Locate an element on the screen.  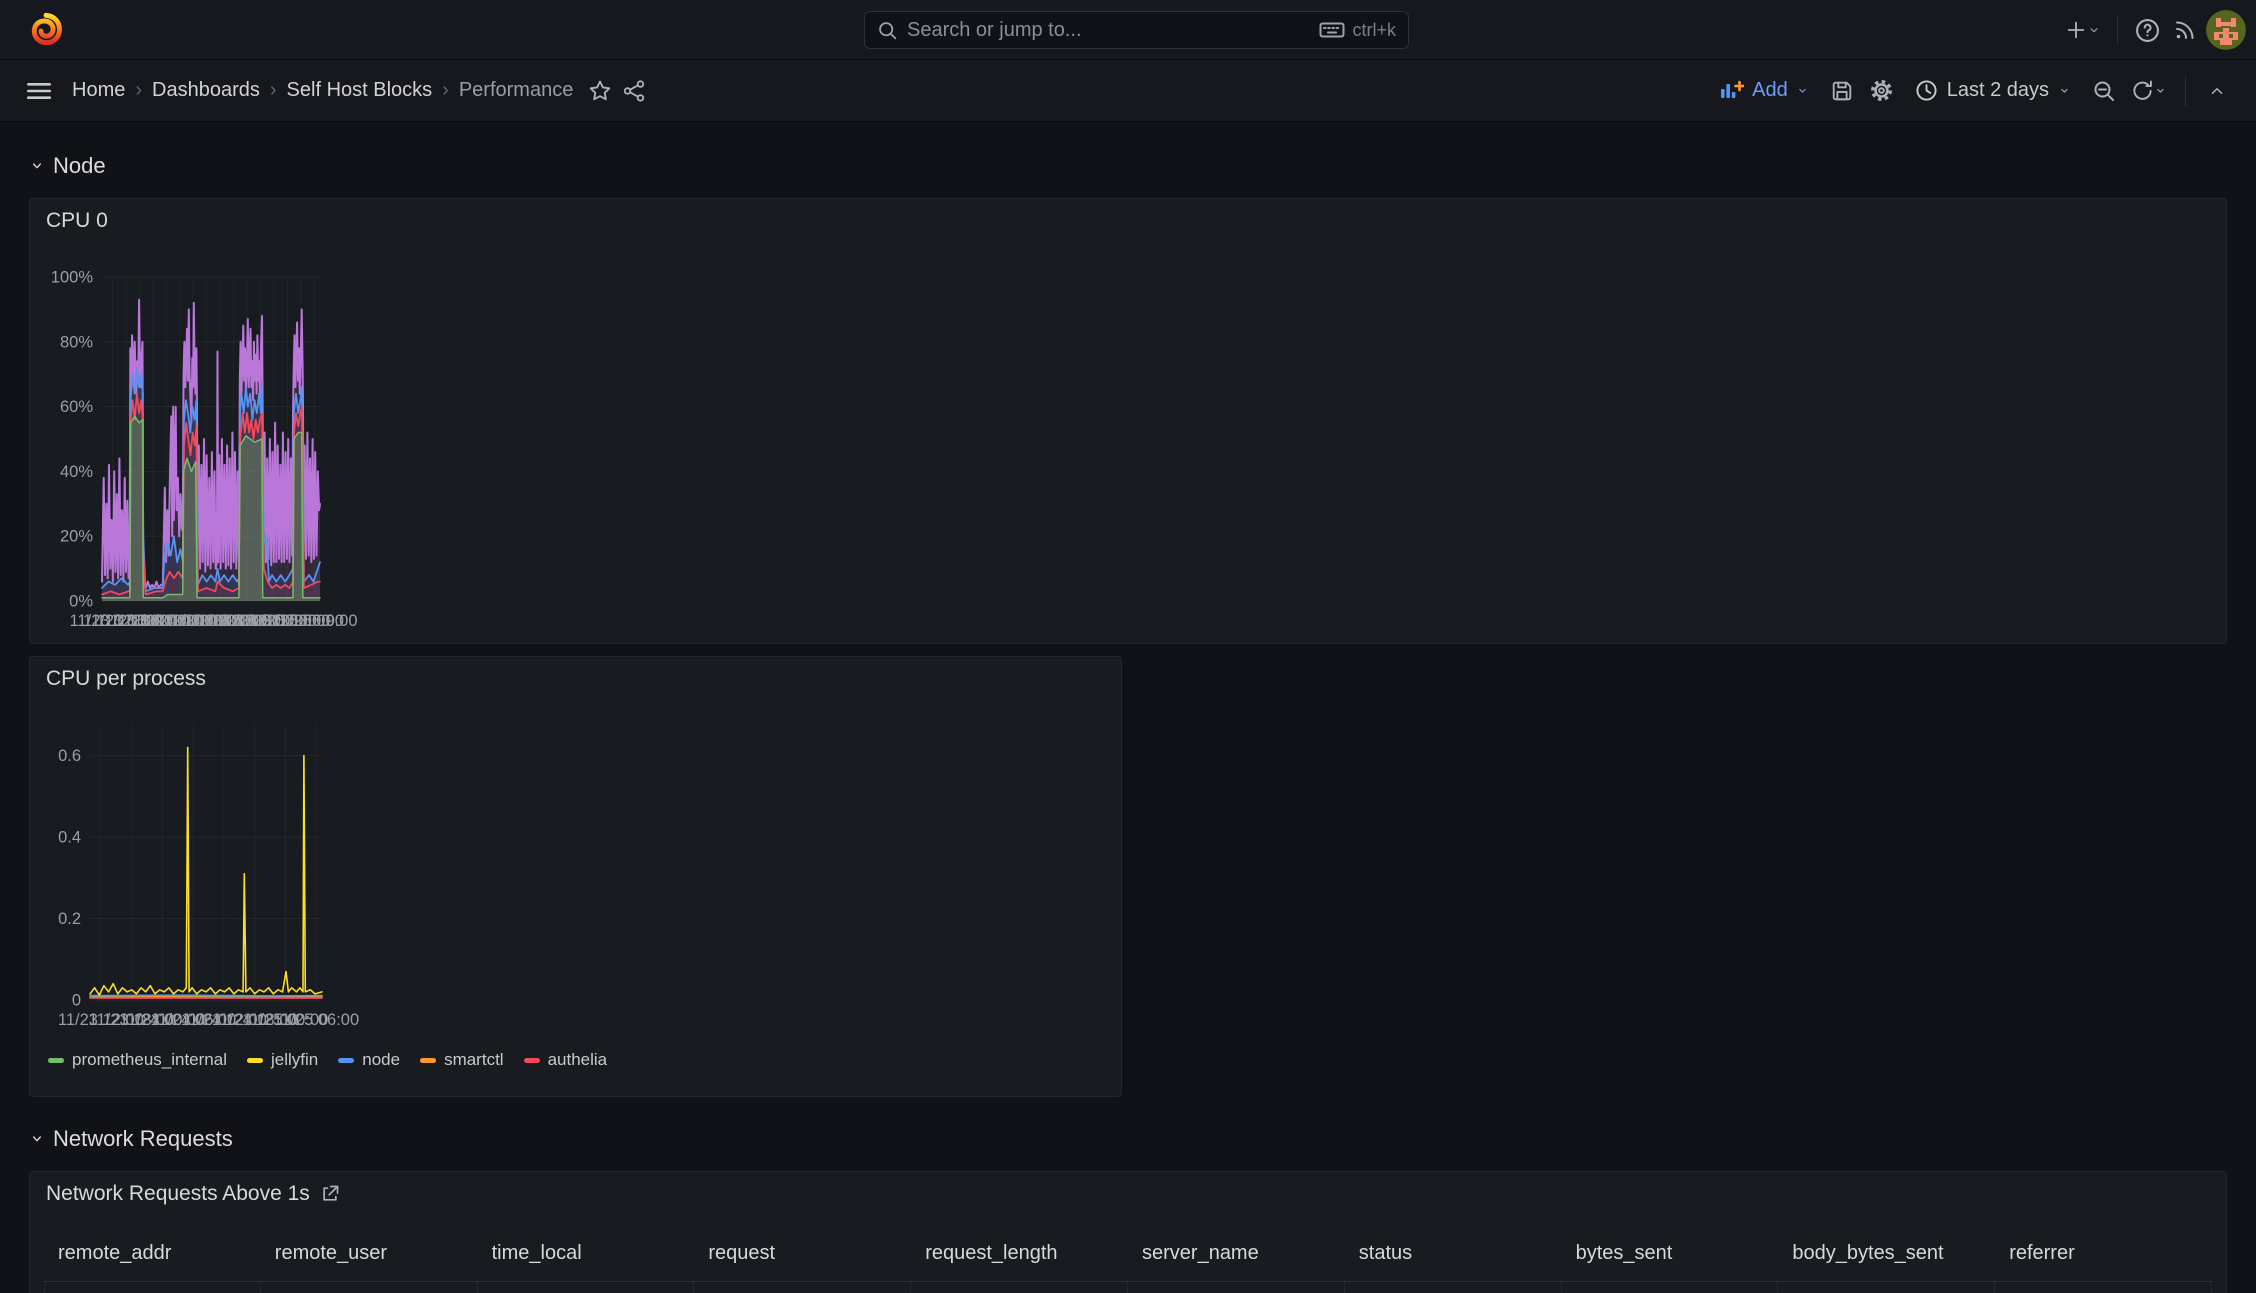
collapse-toolbar-button is located at coordinates (2217, 91).